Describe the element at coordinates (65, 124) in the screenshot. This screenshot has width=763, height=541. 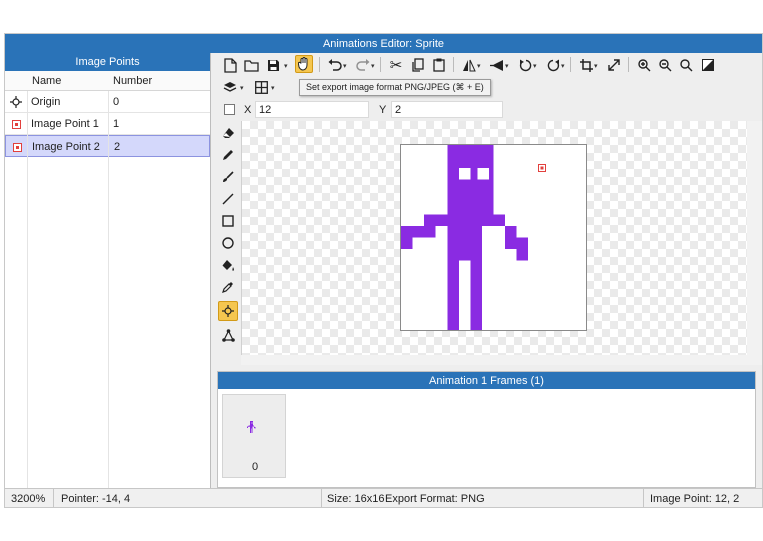
I see `image-point-name: Image Point 1` at that location.